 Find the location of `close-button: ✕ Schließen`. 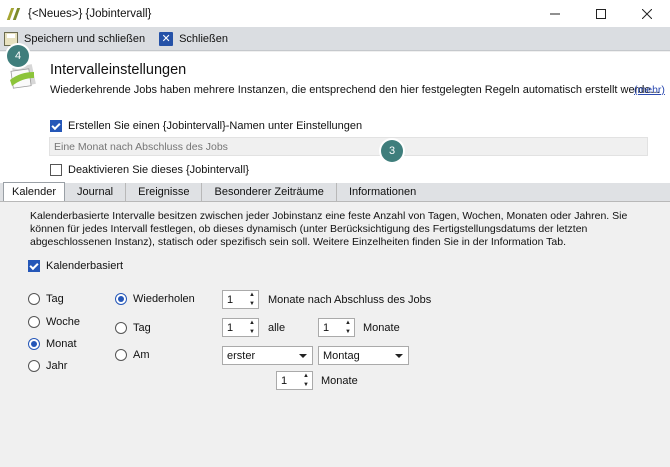

close-button: ✕ Schließen is located at coordinates (193, 39).